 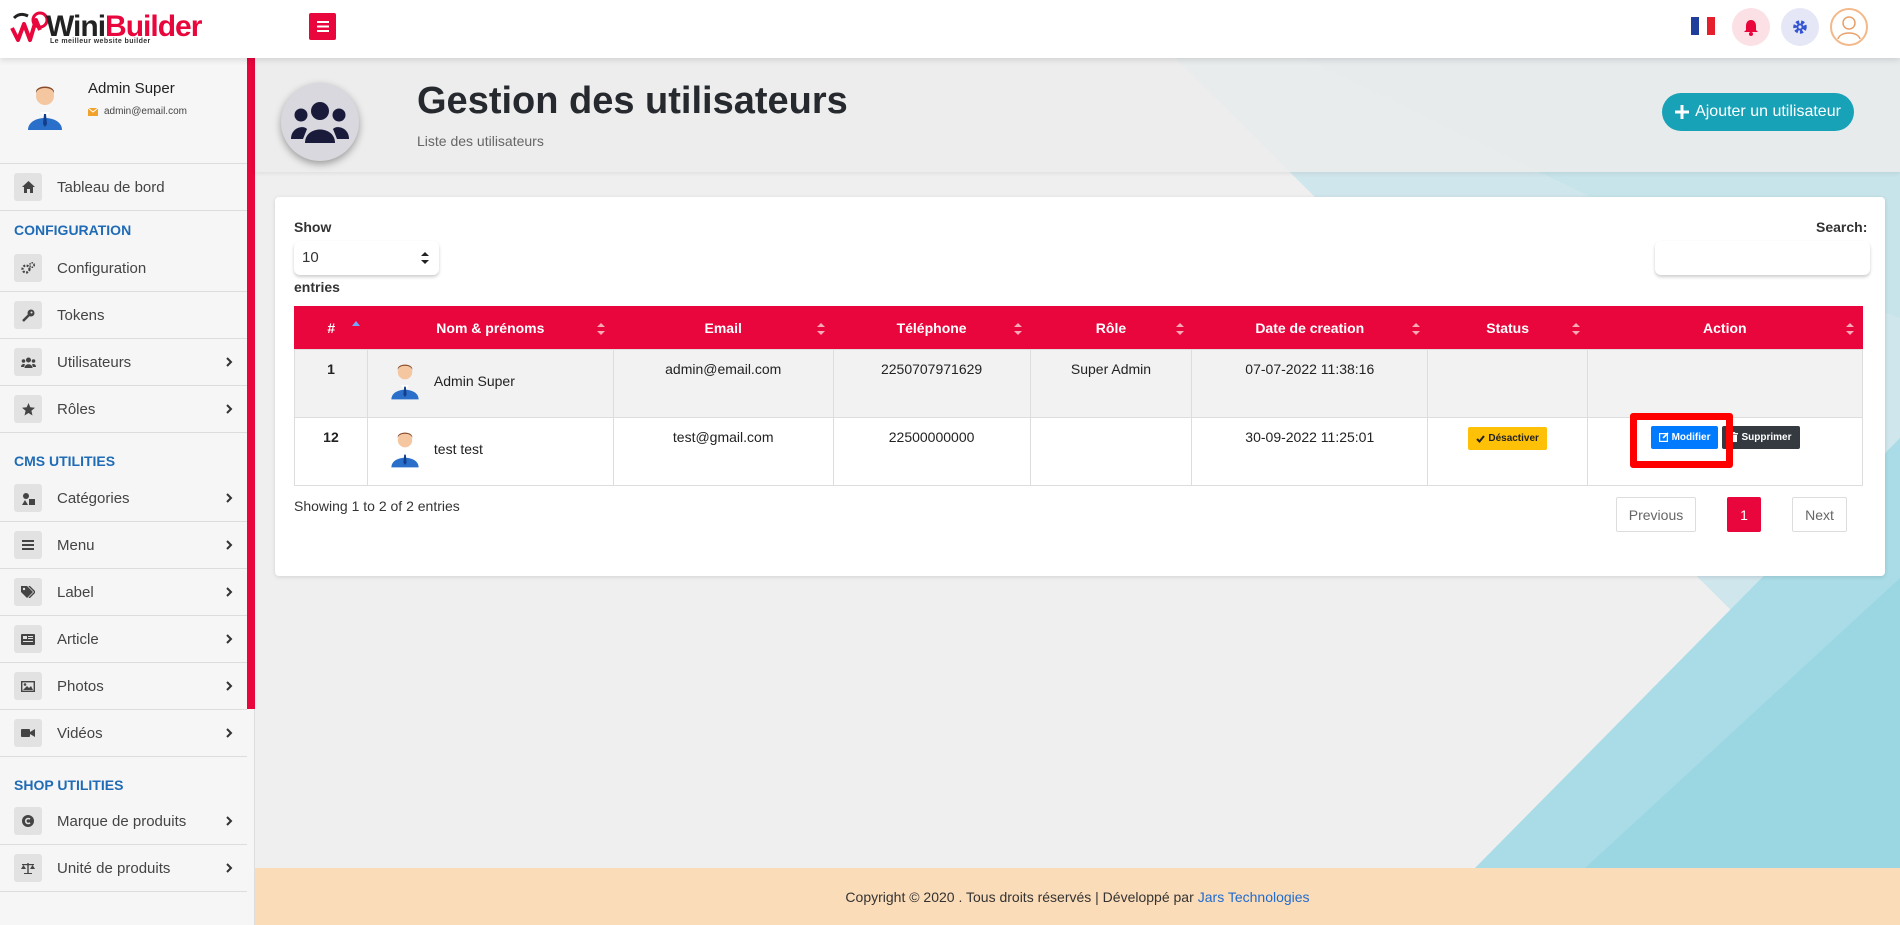 What do you see at coordinates (93, 498) in the screenshot?
I see `sidebar-item-label: Catégories` at bounding box center [93, 498].